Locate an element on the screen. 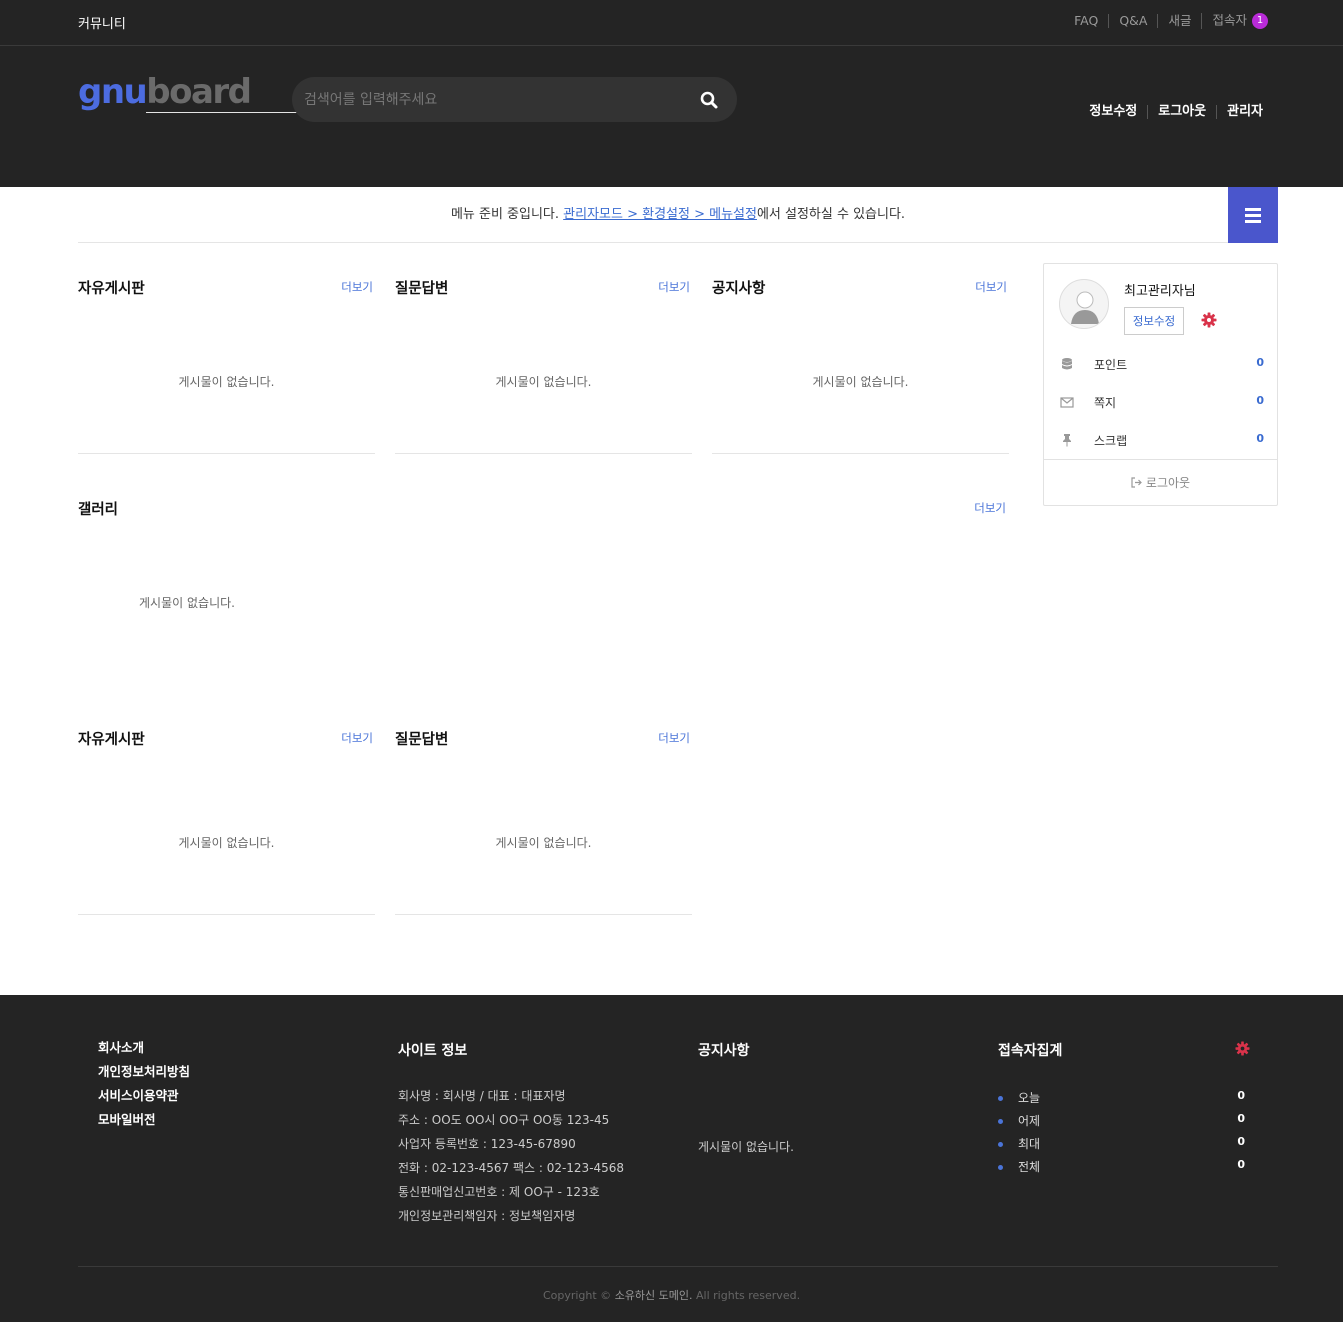 The image size is (1343, 1322). profile-row-scrap: 스크랩 0 is located at coordinates (1162, 440).